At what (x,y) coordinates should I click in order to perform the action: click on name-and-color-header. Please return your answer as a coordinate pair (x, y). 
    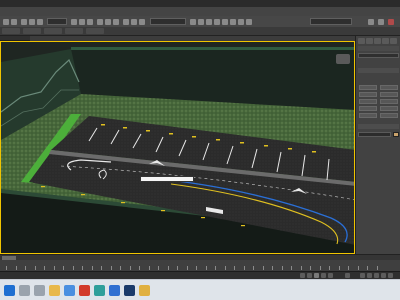
    Looking at the image, I should click on (378, 126).